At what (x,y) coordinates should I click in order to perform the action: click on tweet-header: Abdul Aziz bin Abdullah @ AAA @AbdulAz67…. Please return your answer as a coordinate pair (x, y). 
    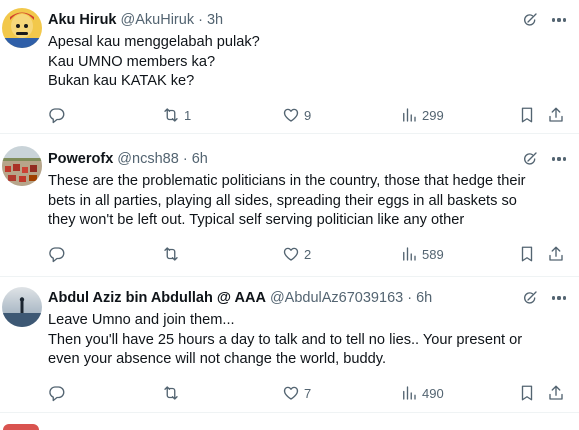
    Looking at the image, I should click on (240, 298).